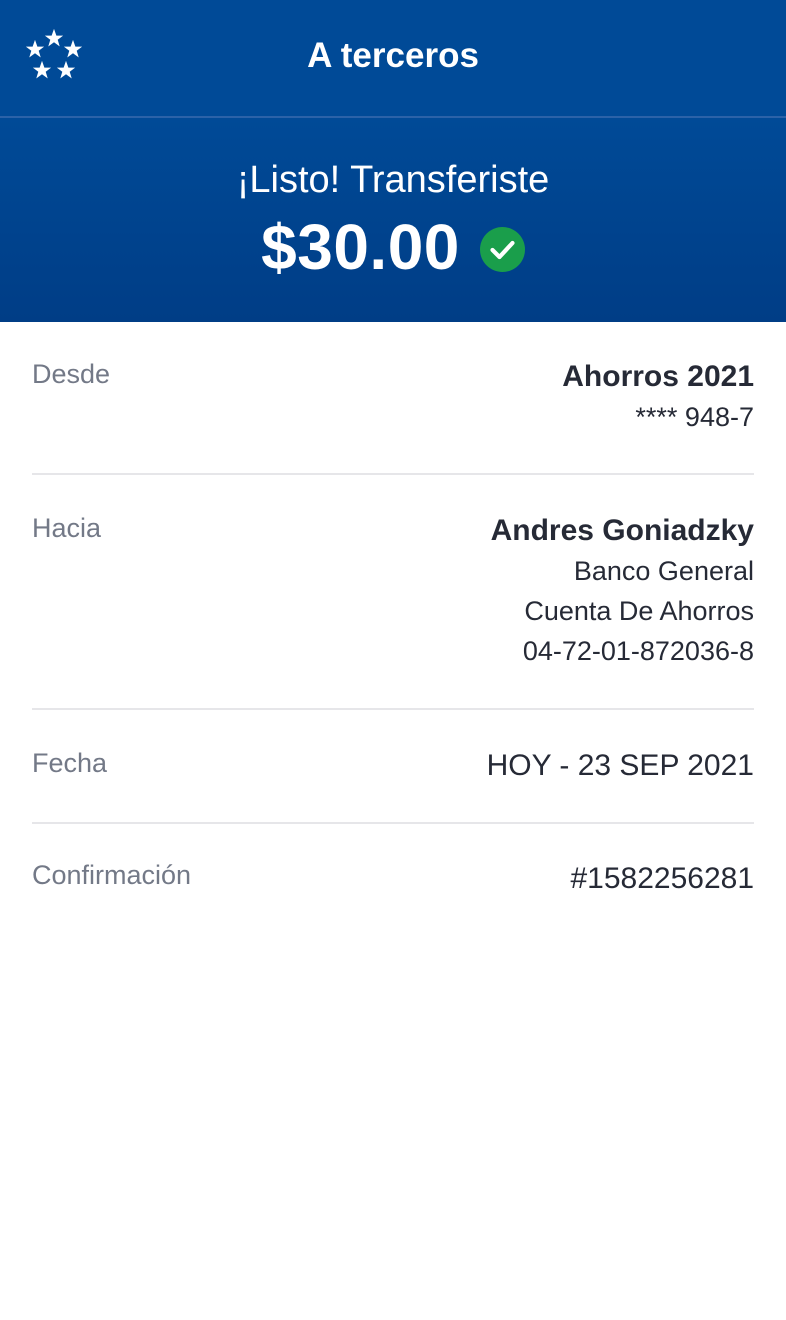 Image resolution: width=786 pixels, height=1320 pixels. What do you see at coordinates (360, 247) in the screenshot?
I see `transfer-amount: $30.00` at bounding box center [360, 247].